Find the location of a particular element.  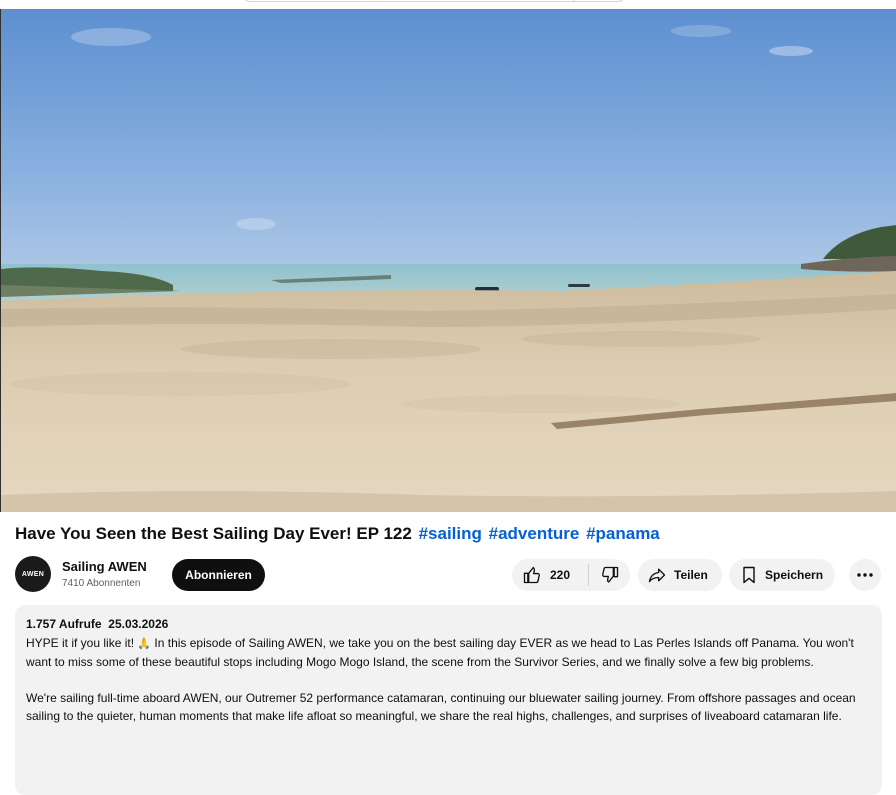

channel-avatar-text: AWEN is located at coordinates (33, 574).